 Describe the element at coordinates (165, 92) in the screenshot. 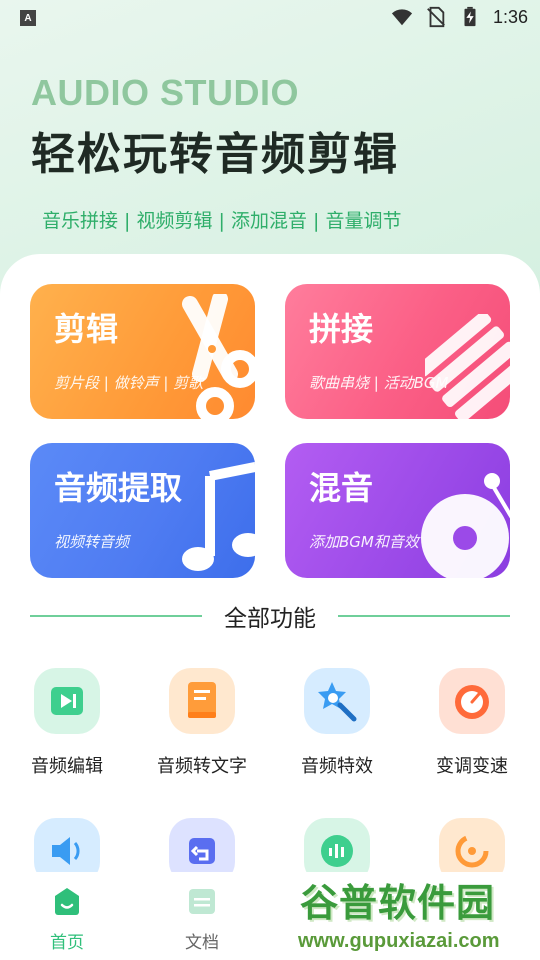

I see `brand-title: AUDIO STUDIO` at that location.